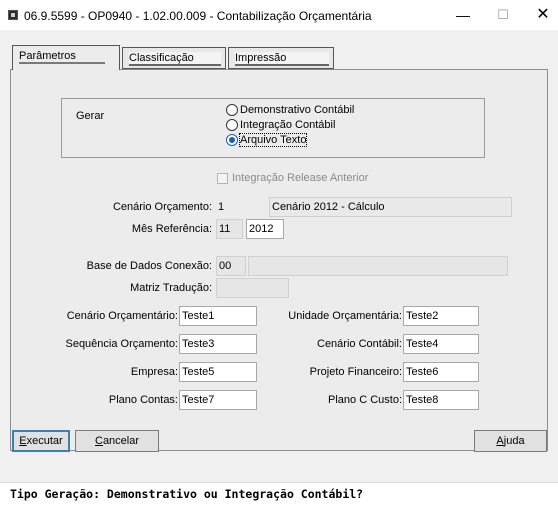 Image resolution: width=558 pixels, height=505 pixels. I want to click on cenario-orcamento-description: Cenário 2012 - Cálculo, so click(390, 207).